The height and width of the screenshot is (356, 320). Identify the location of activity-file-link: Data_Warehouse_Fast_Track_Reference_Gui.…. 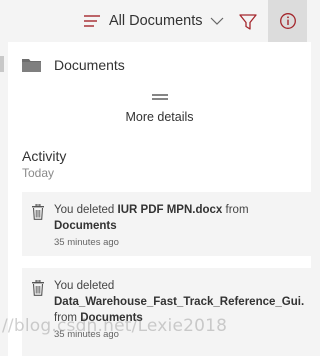
(179, 302).